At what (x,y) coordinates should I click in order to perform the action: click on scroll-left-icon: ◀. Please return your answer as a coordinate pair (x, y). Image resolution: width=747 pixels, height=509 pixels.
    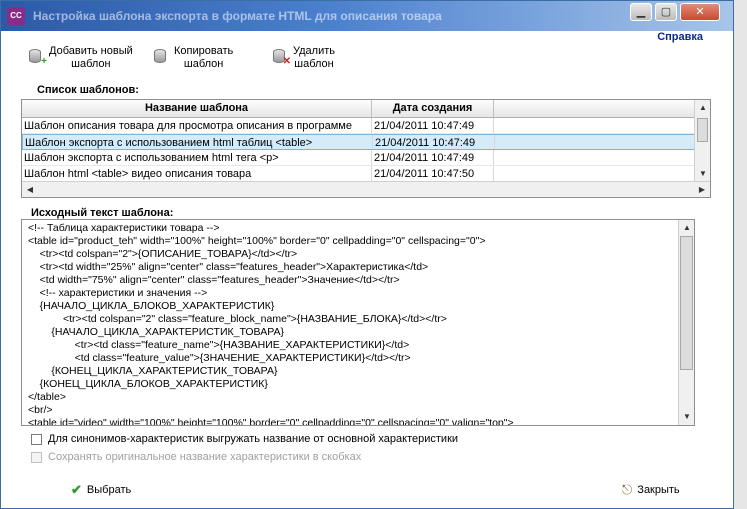
    Looking at the image, I should click on (30, 189).